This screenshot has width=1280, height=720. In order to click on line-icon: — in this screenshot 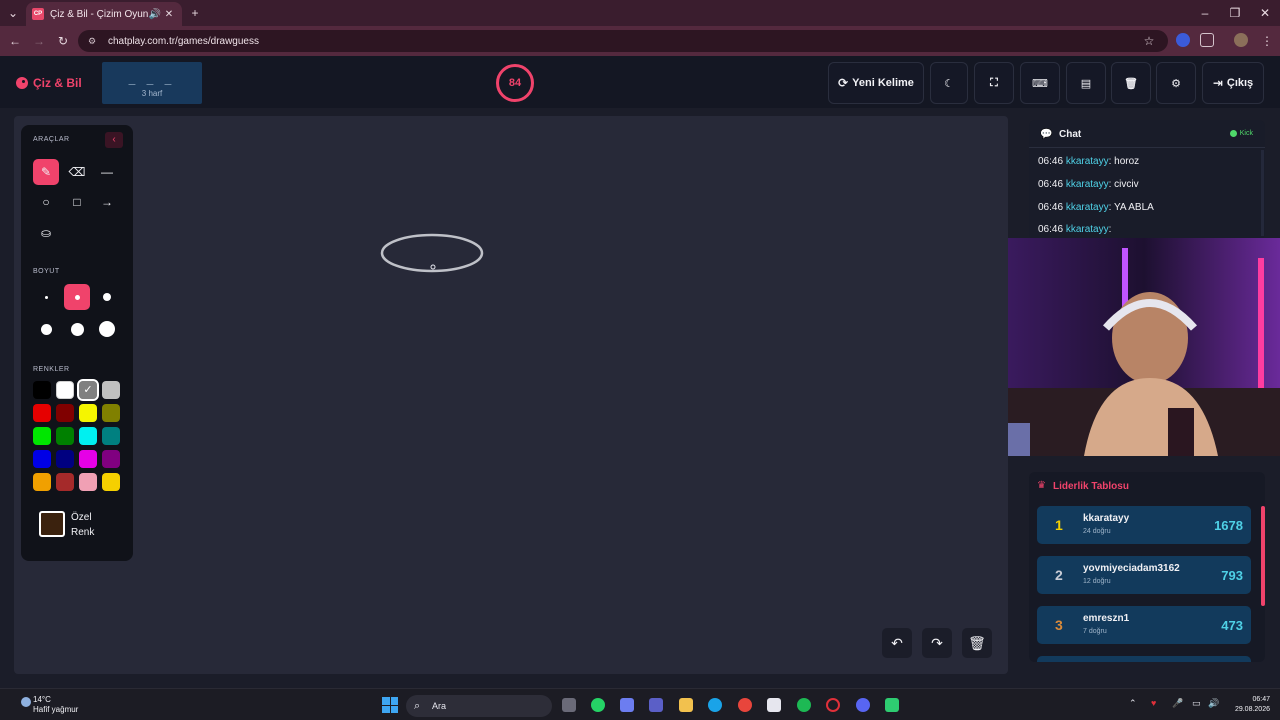, I will do `click(107, 172)`.